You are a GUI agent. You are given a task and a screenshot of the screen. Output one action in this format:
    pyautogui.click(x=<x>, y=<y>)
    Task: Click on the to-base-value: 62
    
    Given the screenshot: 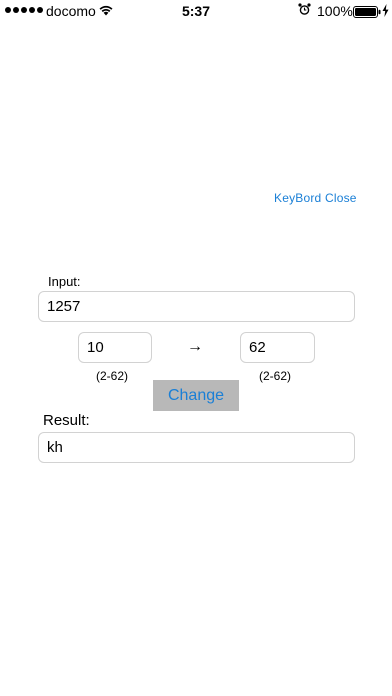 What is the action you would take?
    pyautogui.click(x=257, y=347)
    